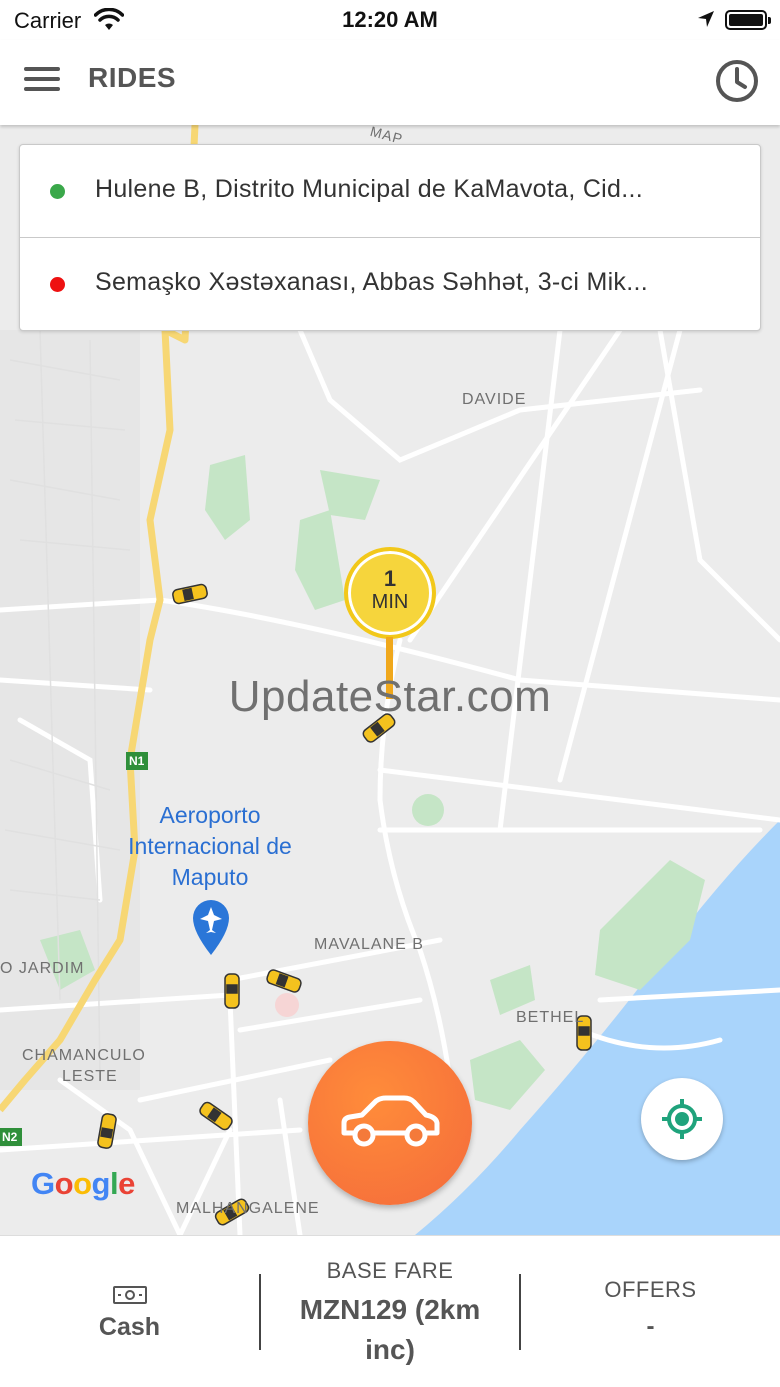  Describe the element at coordinates (390, 696) in the screenshot. I see `watermark: UpdateStar.com` at that location.